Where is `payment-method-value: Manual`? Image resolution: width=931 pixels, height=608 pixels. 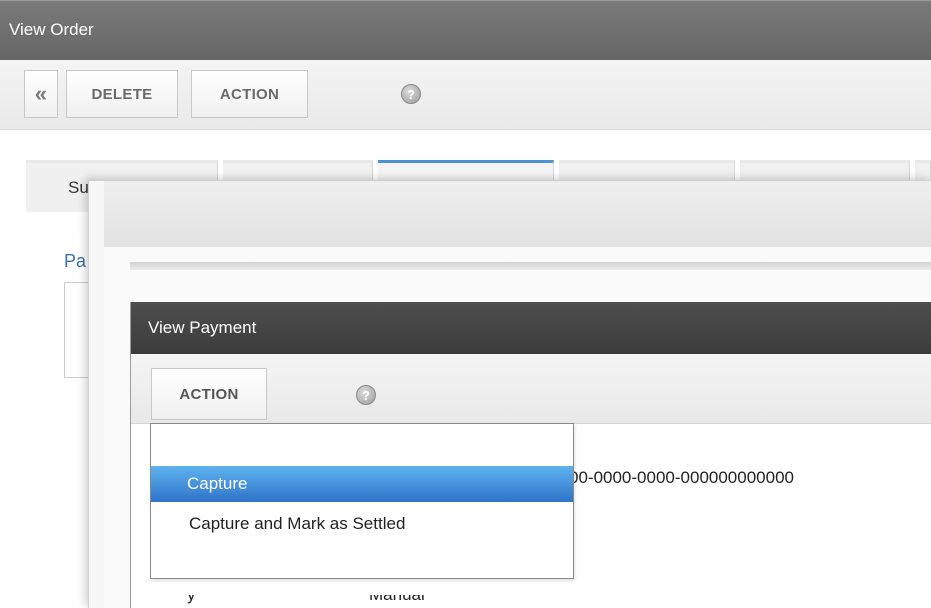 payment-method-value: Manual is located at coordinates (397, 601).